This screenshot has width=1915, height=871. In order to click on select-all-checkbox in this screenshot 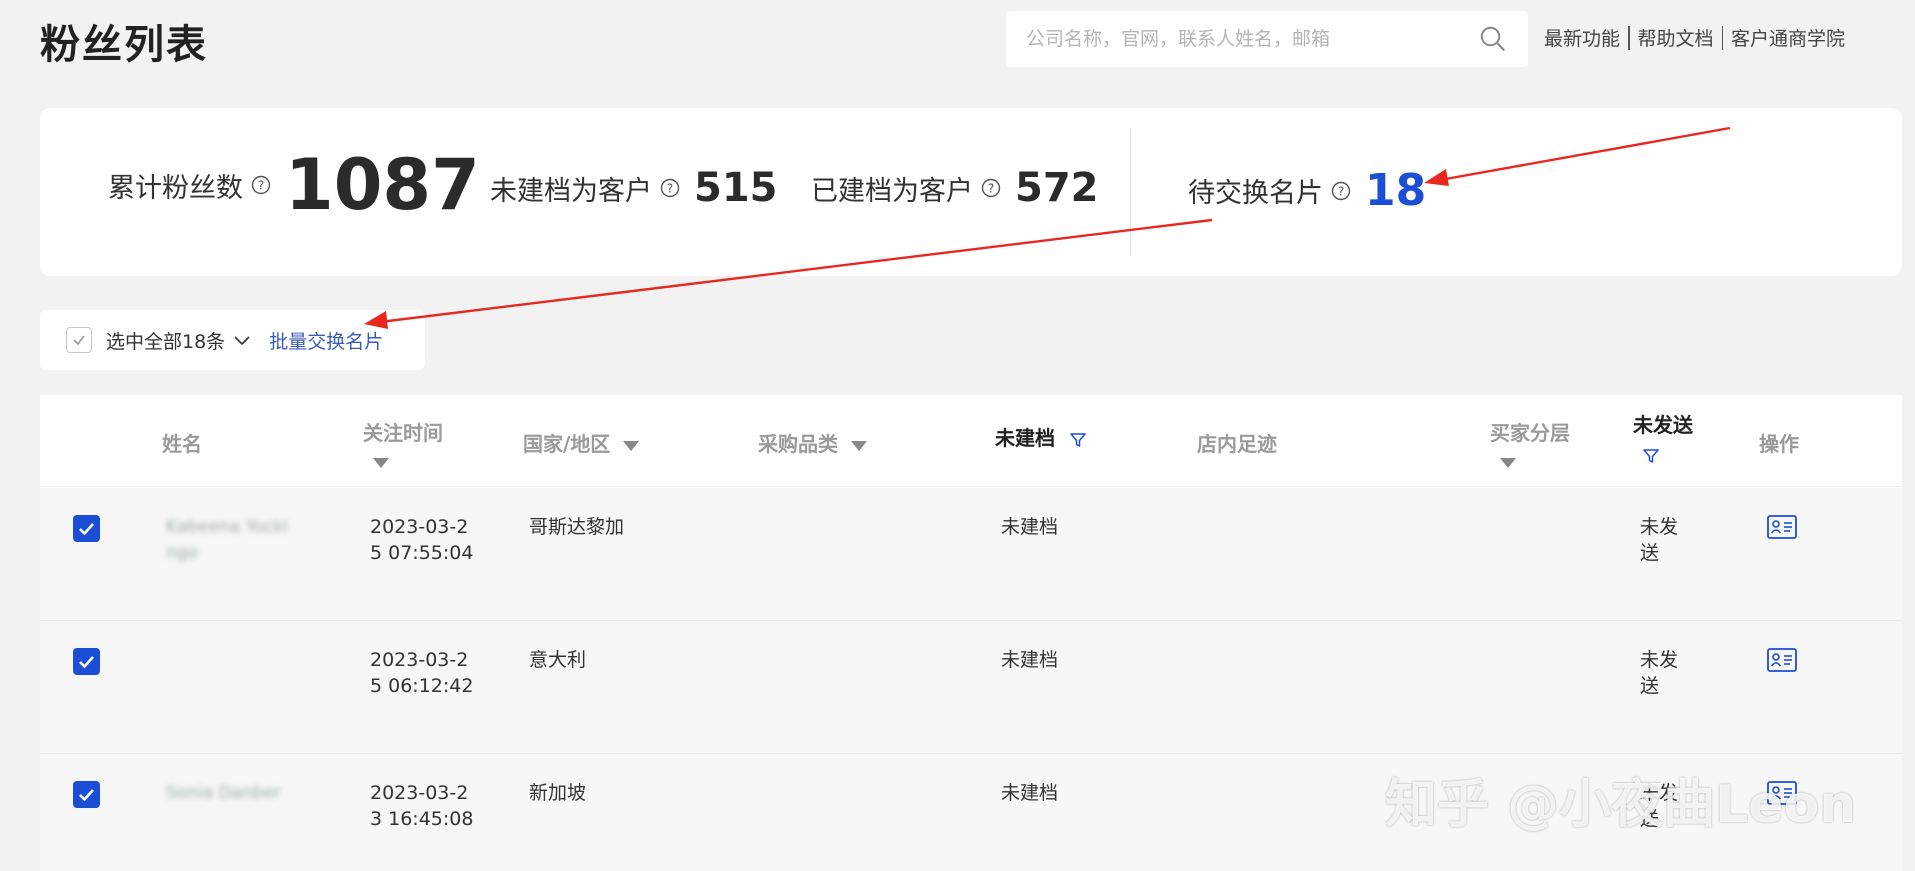, I will do `click(79, 340)`.